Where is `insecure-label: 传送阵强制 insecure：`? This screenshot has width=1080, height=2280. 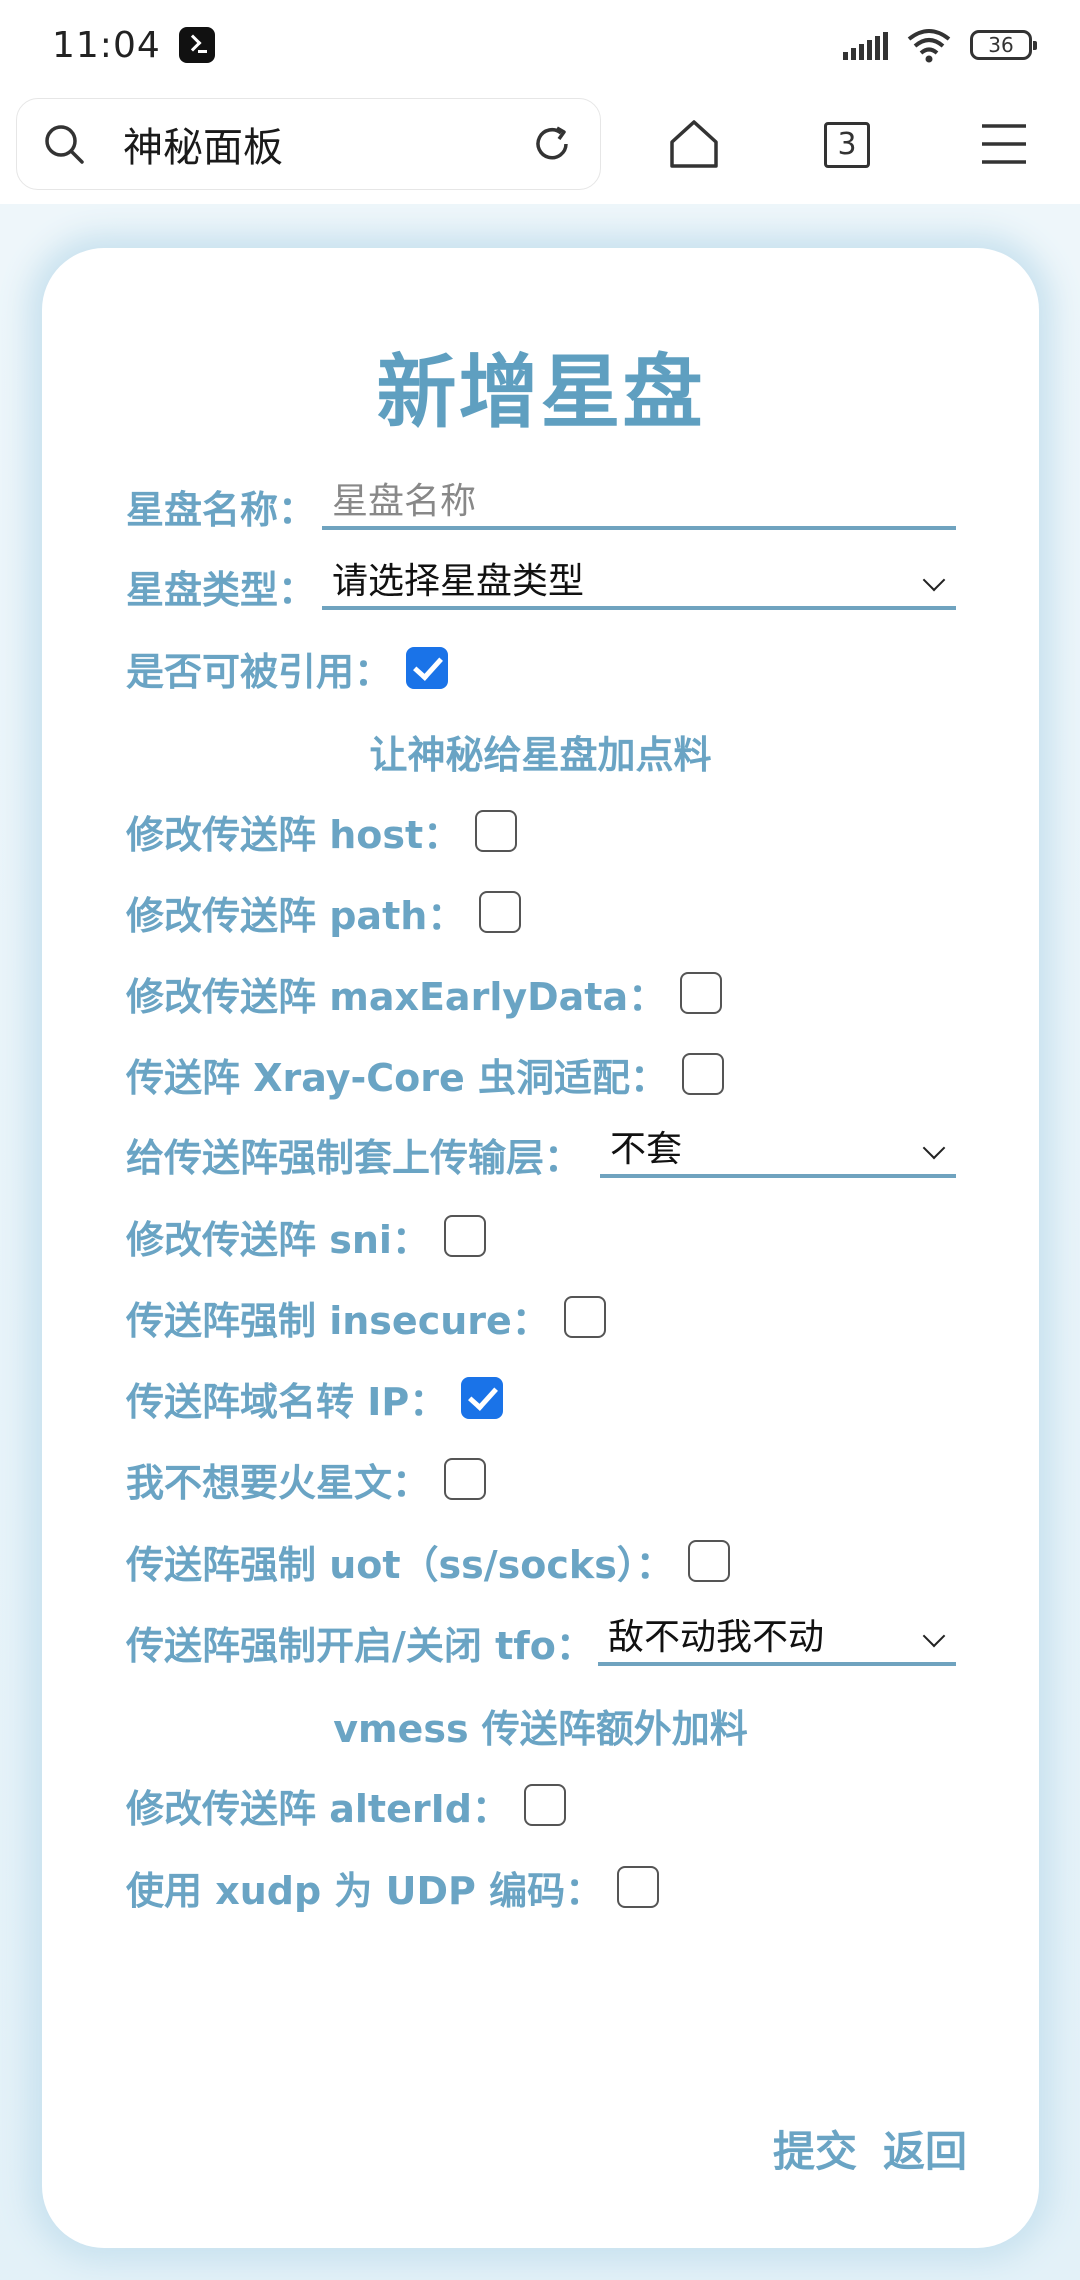
insecure-label: 传送阵强制 insecure： is located at coordinates (338, 1320).